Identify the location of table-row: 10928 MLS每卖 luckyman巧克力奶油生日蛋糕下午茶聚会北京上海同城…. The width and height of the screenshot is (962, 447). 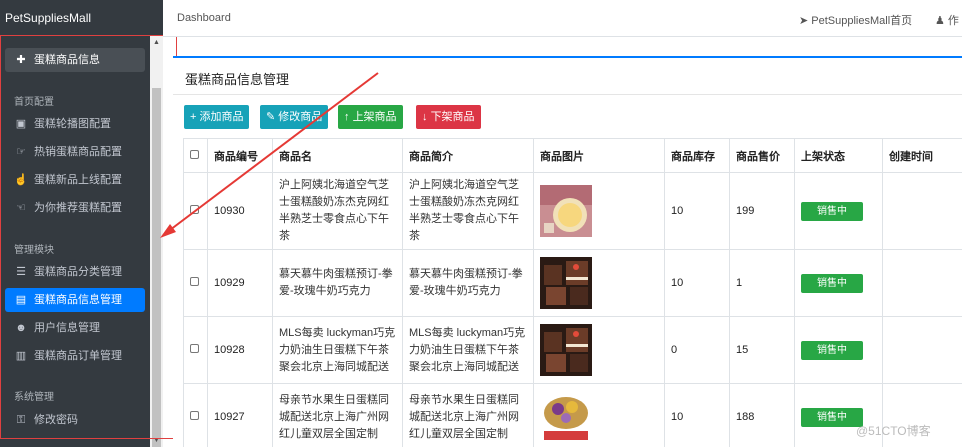
(572, 350).